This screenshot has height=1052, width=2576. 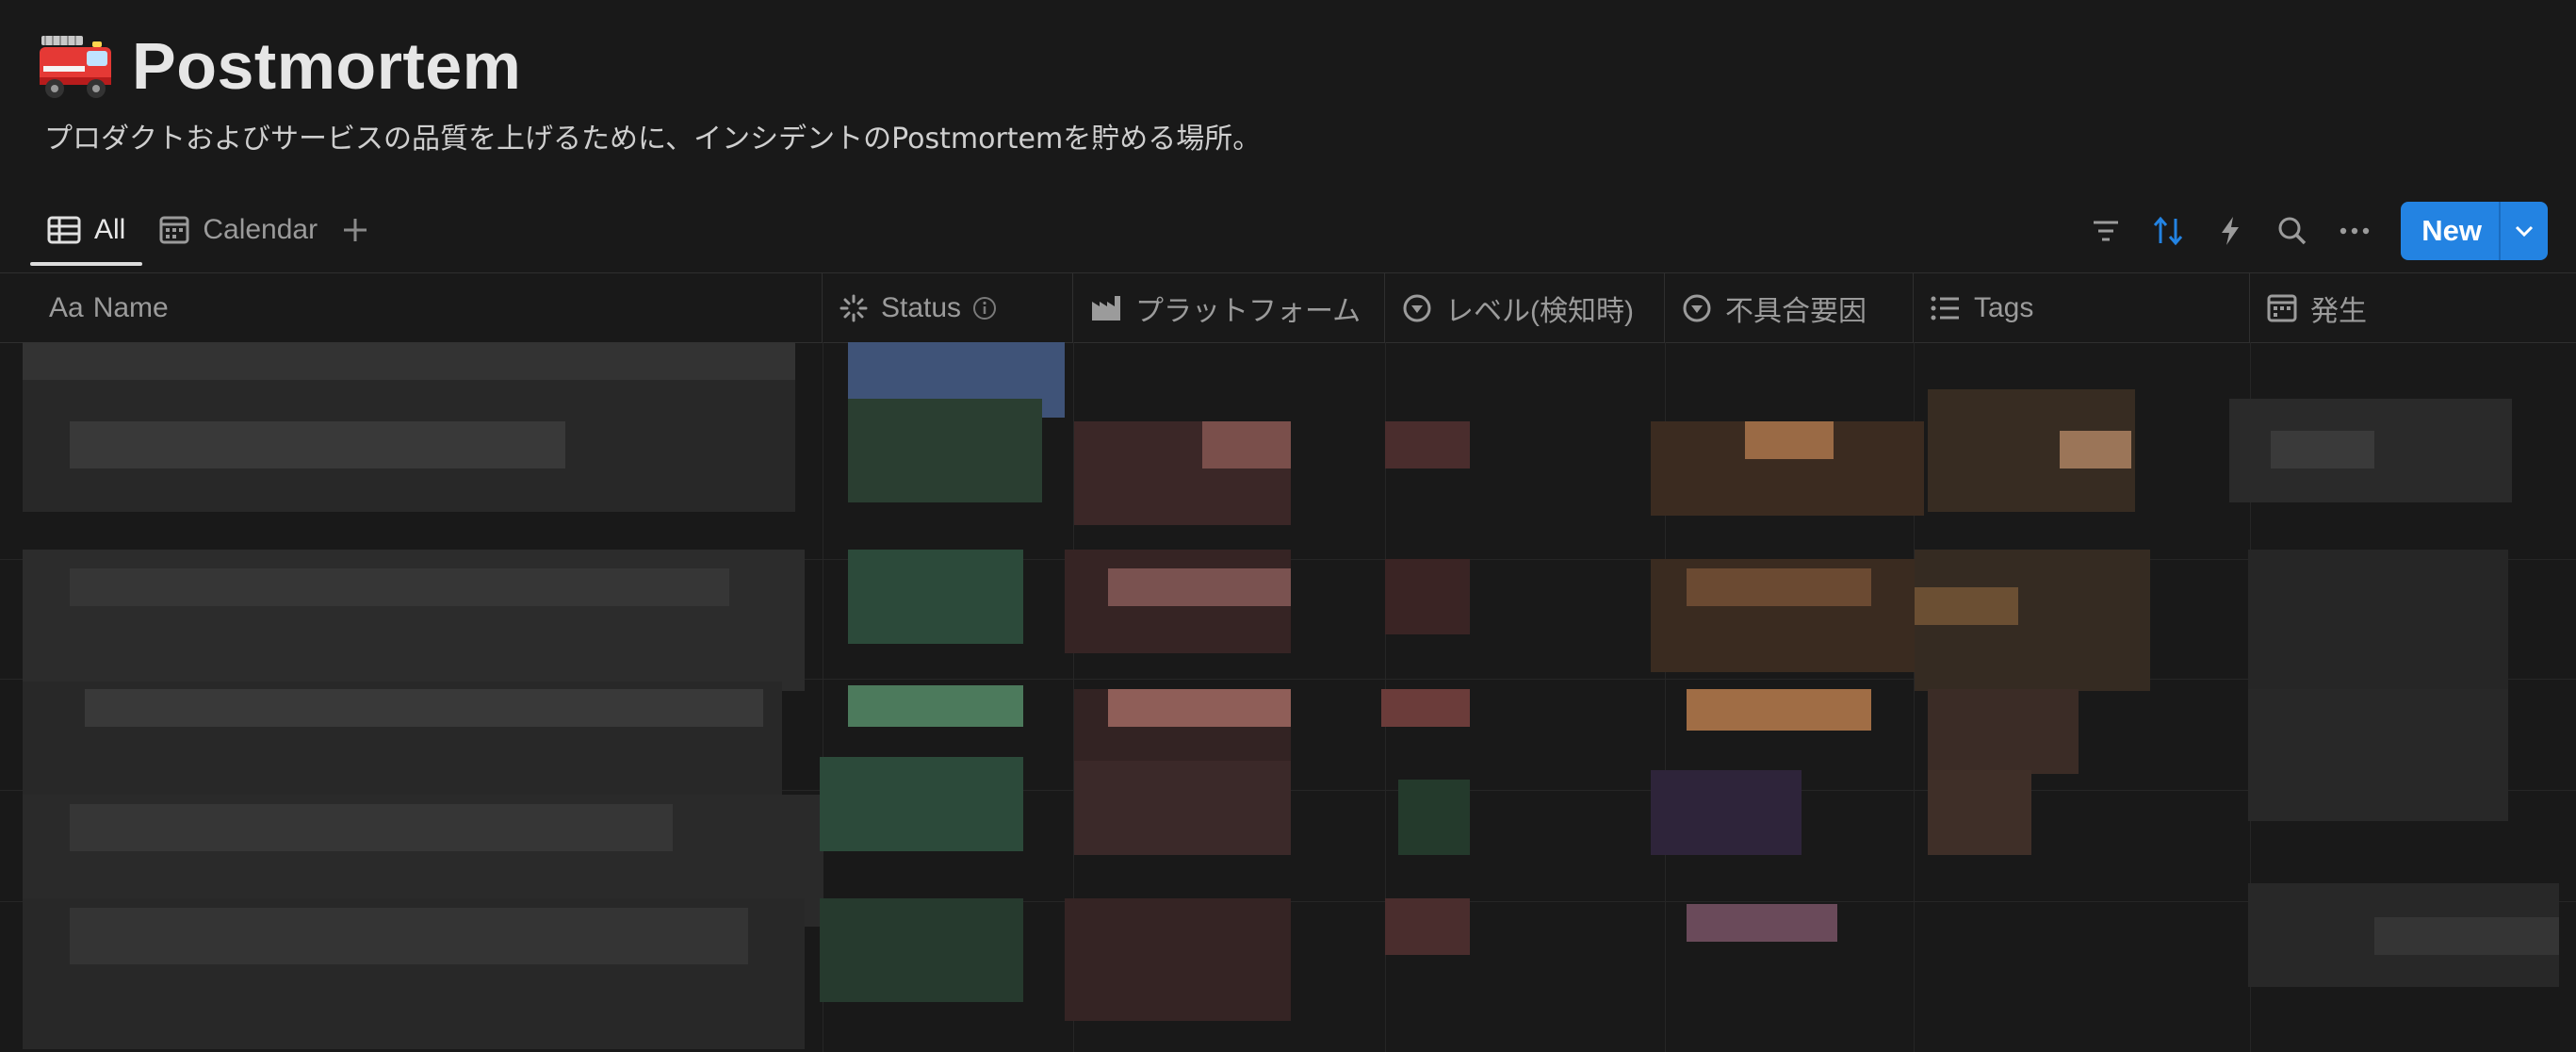 I want to click on view-tabs: All Calendar, so click(x=203, y=236).